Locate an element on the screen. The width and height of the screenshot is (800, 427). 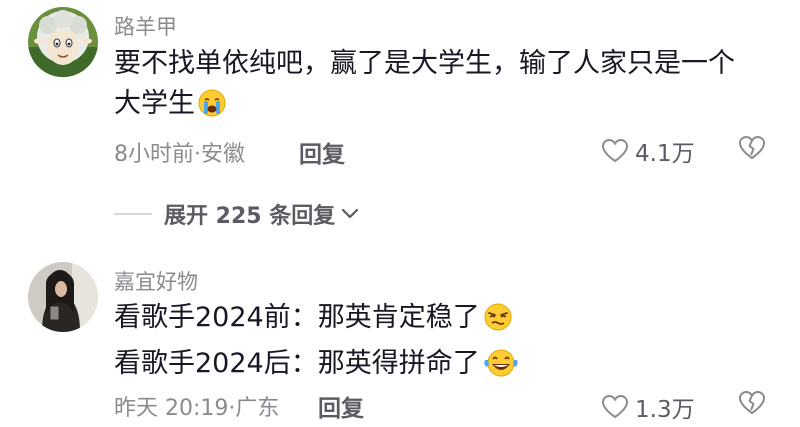
tears-of-joy-emoji-icon is located at coordinates (501, 369).